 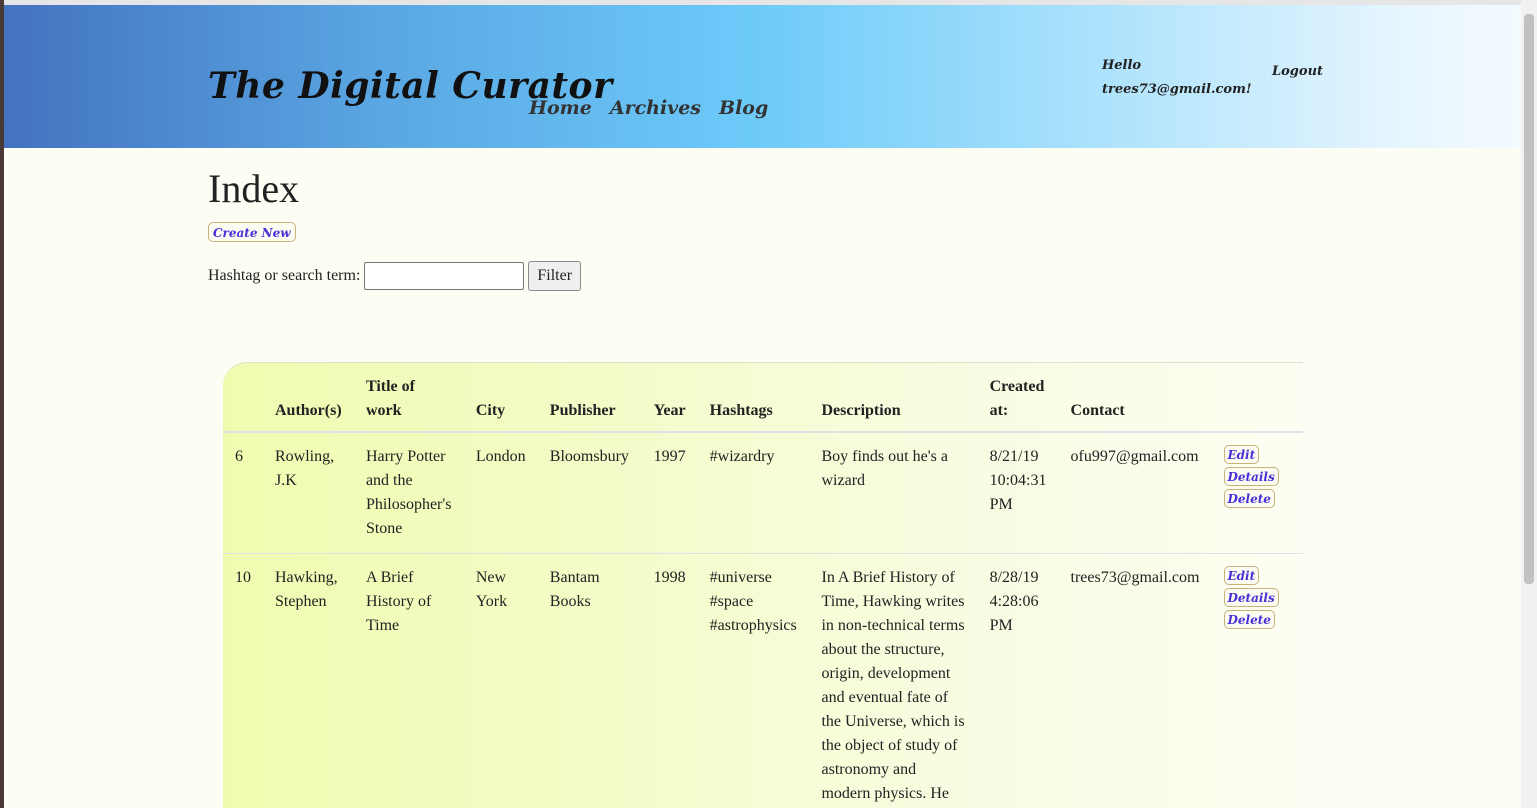 I want to click on cell-contact: ofu997@gmail.com, so click(x=1135, y=493).